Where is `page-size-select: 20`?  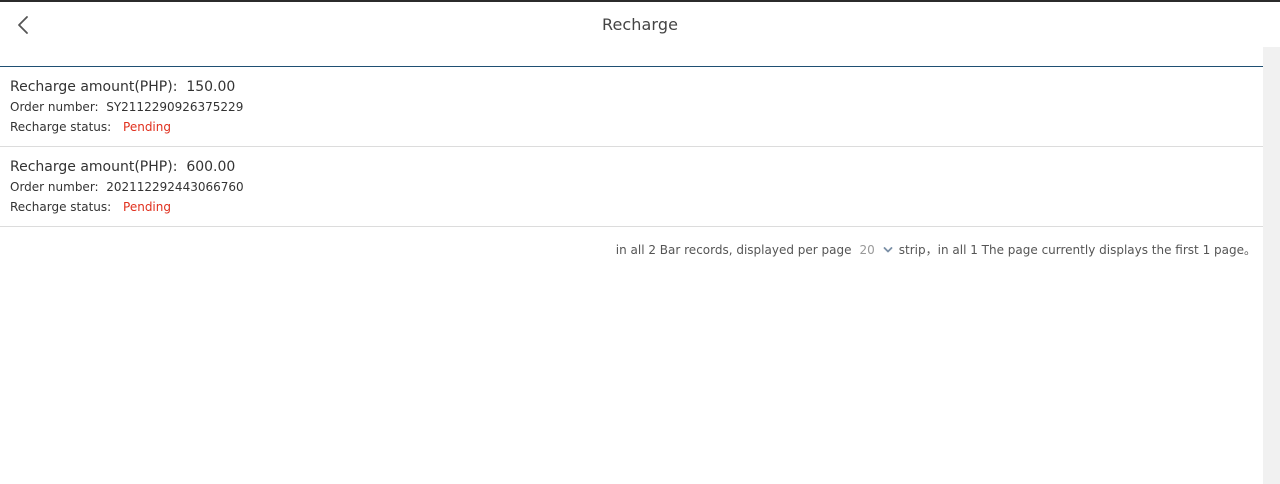 page-size-select: 20 is located at coordinates (876, 250).